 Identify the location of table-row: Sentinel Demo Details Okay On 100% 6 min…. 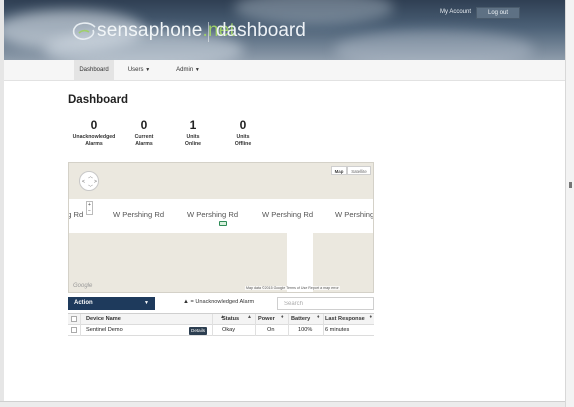
(221, 330).